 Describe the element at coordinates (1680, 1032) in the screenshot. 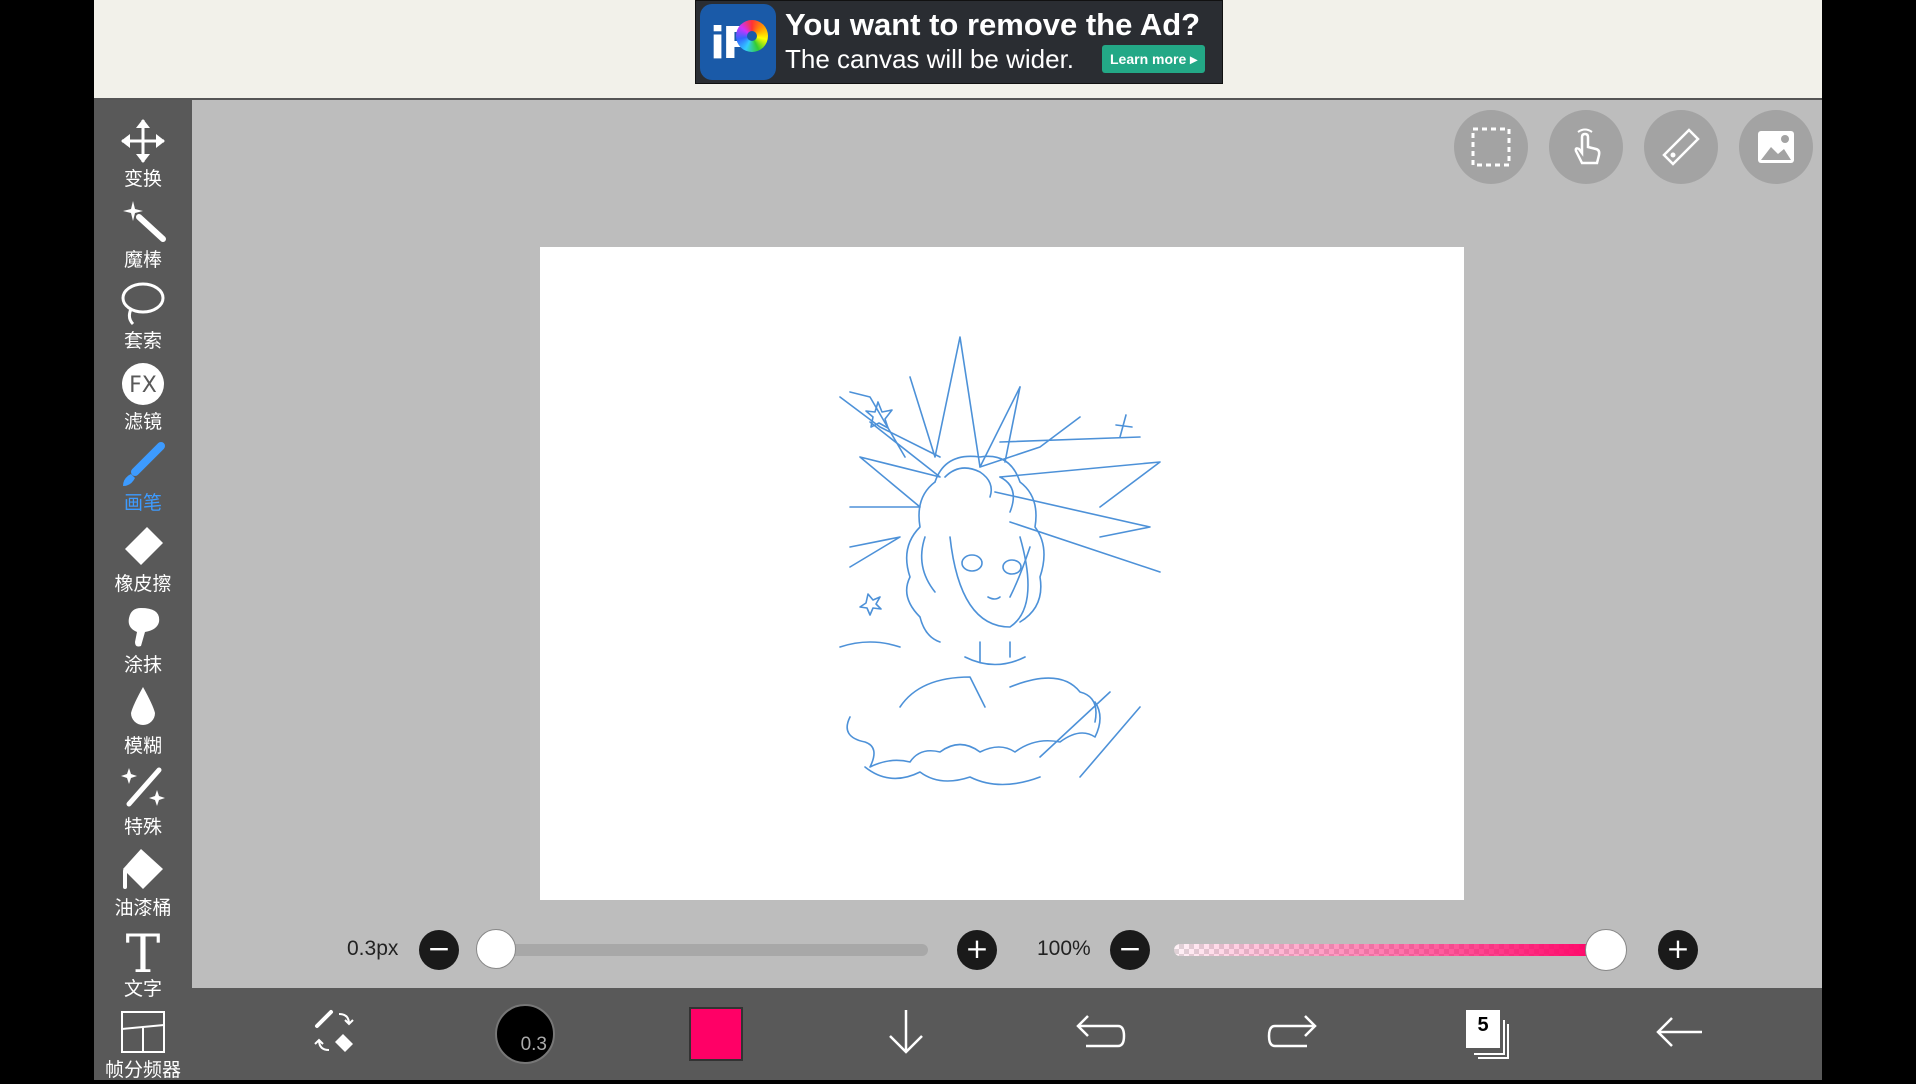

I see `back-arrow-icon` at that location.